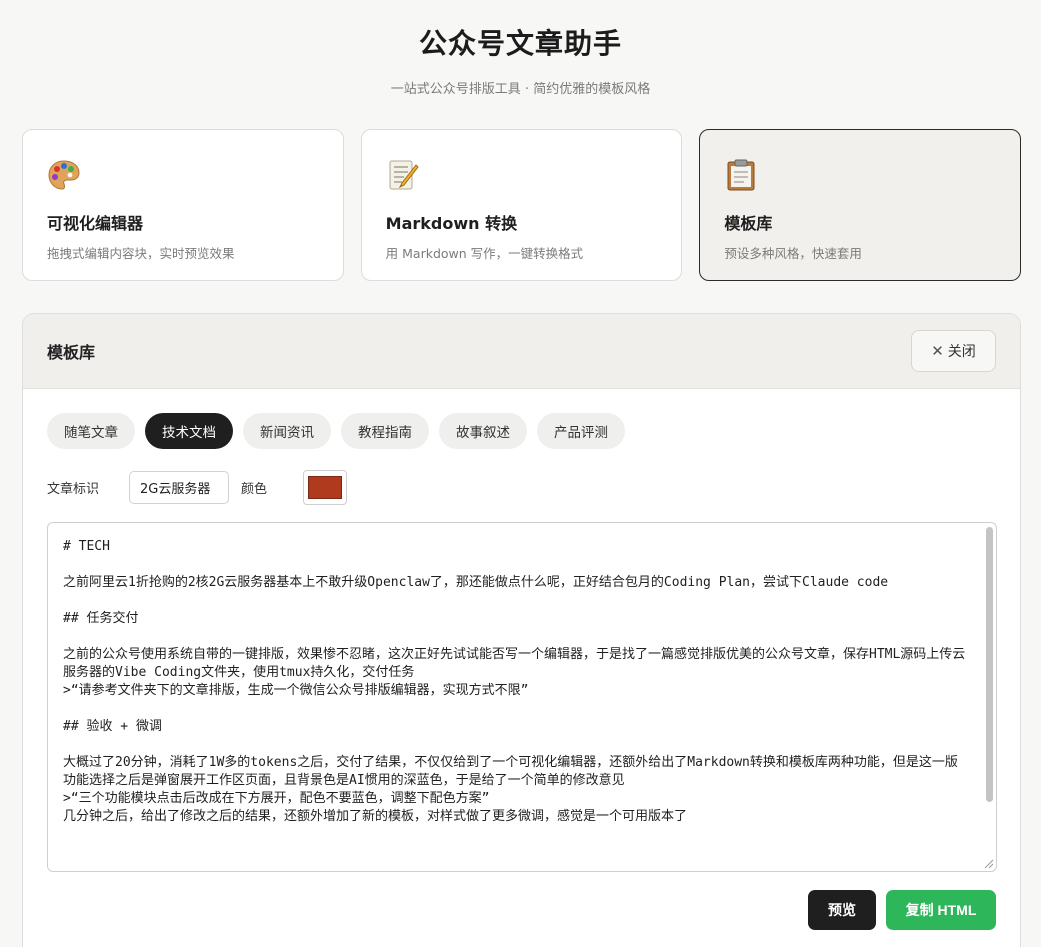  I want to click on card-desc: 用 Markdown 写作，一键转换格式, so click(484, 253).